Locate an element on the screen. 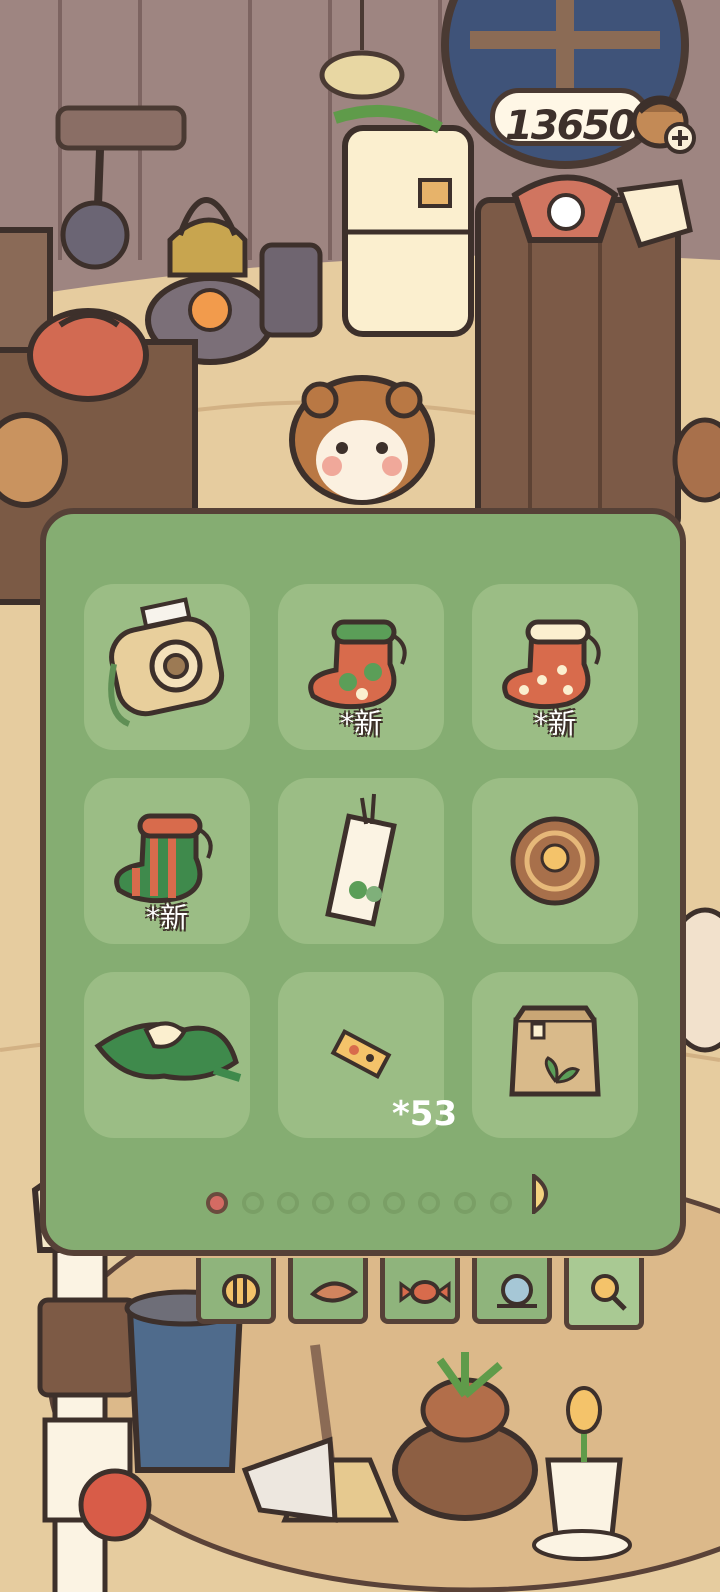  candy-icon is located at coordinates (425, 1292).